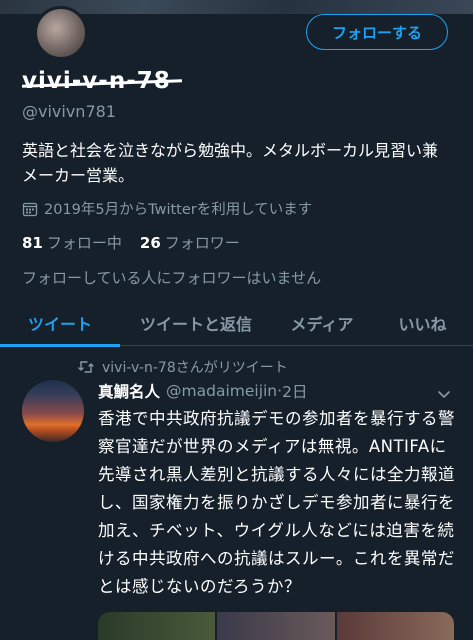 Image resolution: width=473 pixels, height=640 pixels. What do you see at coordinates (69, 111) in the screenshot?
I see `profile-handle: @vivivn781` at bounding box center [69, 111].